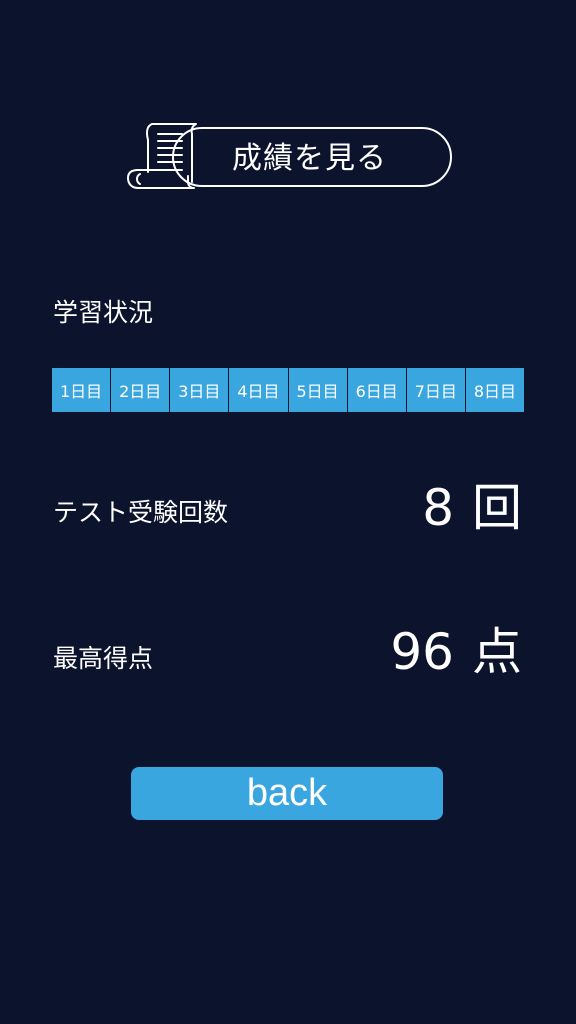 This screenshot has height=1024, width=576. I want to click on day-cell-7: 7日目, so click(435, 390).